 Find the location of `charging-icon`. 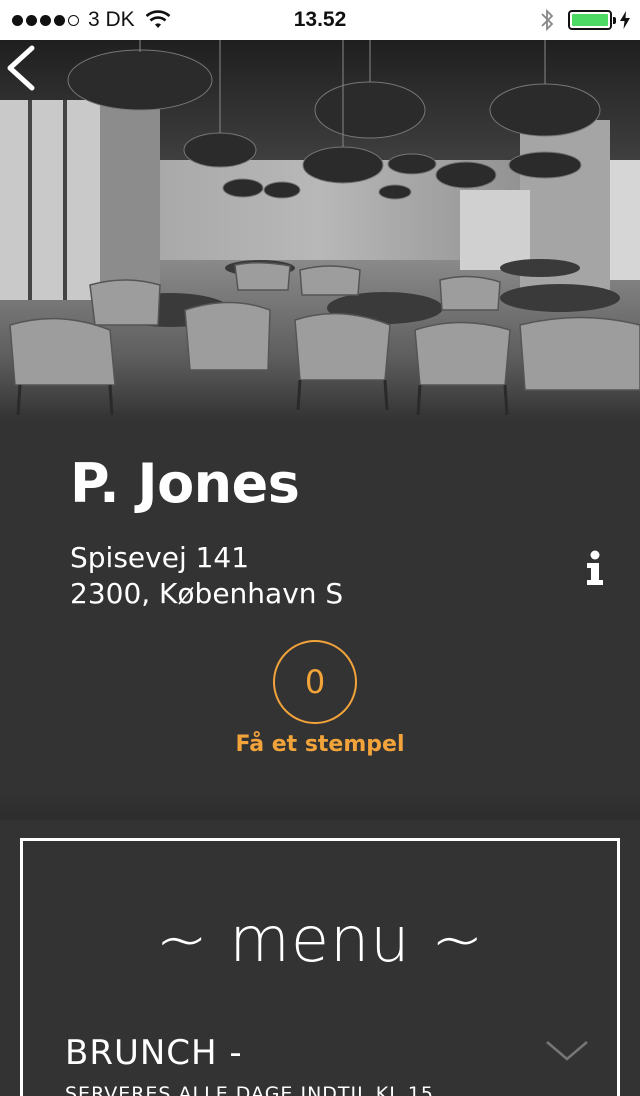

charging-icon is located at coordinates (625, 20).